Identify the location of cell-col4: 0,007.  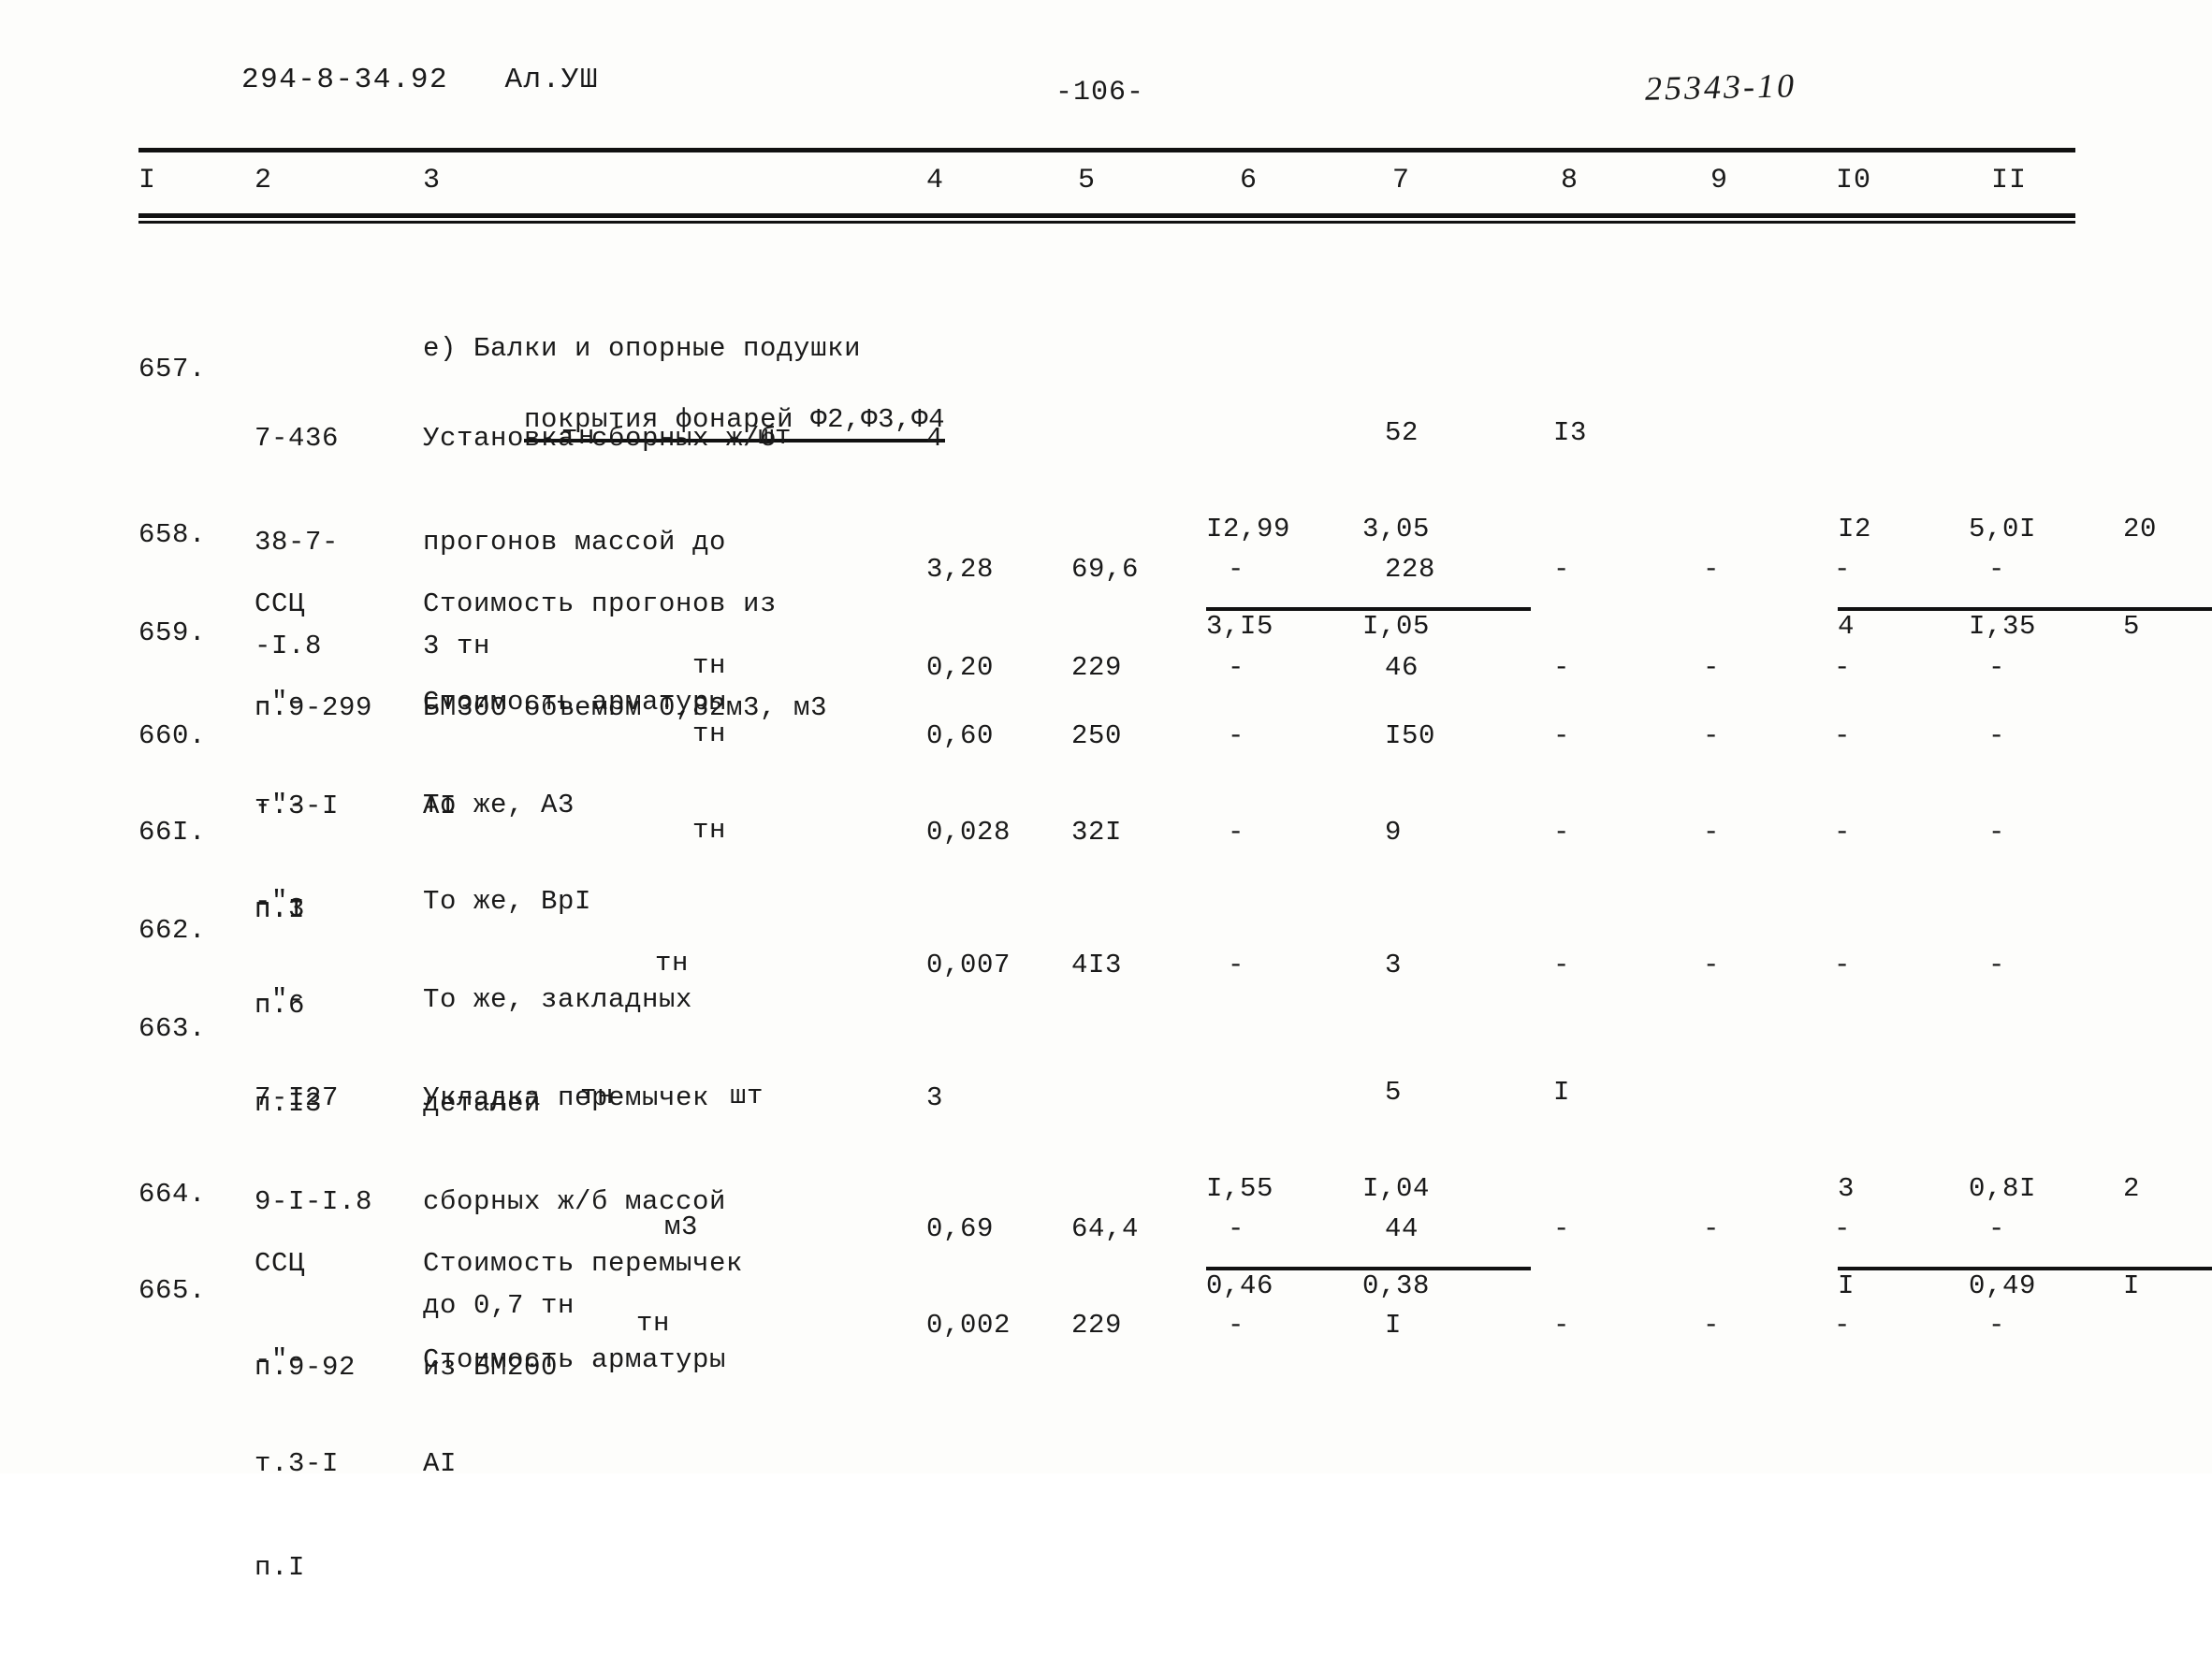
(968, 965).